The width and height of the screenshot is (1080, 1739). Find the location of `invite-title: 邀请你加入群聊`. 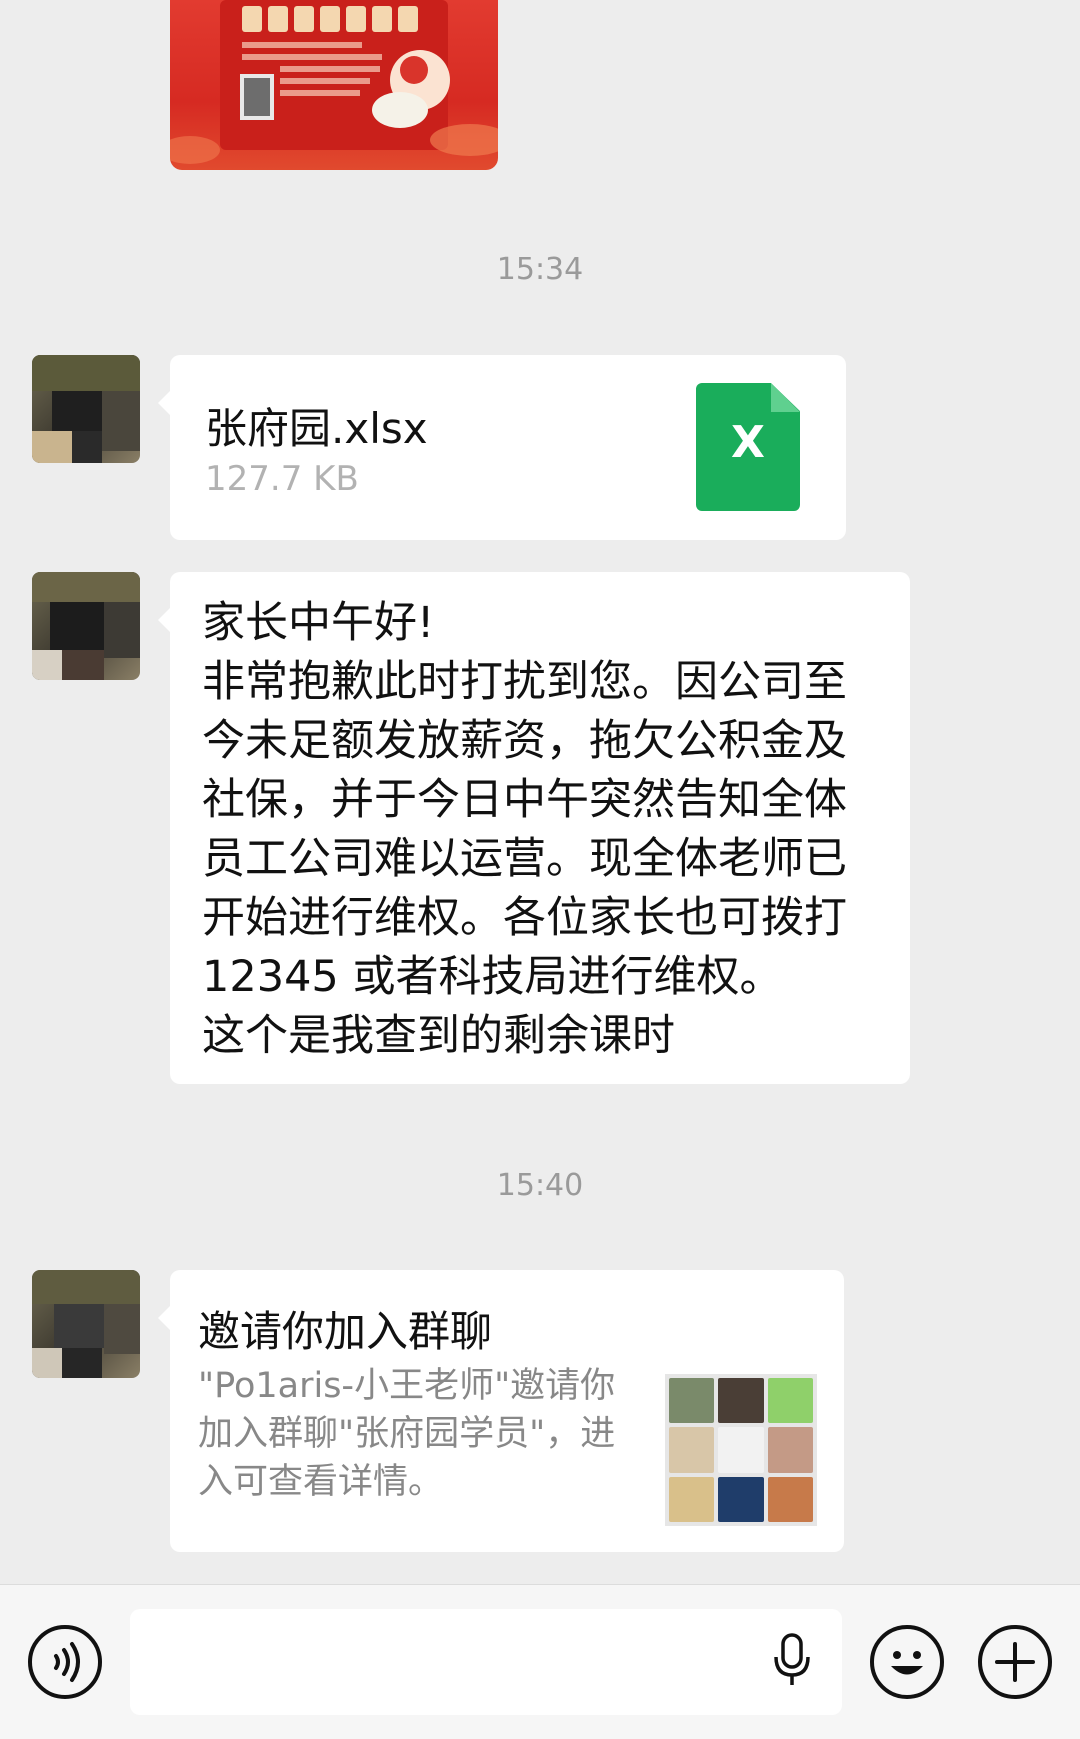

invite-title: 邀请你加入群聊 is located at coordinates (345, 1331).